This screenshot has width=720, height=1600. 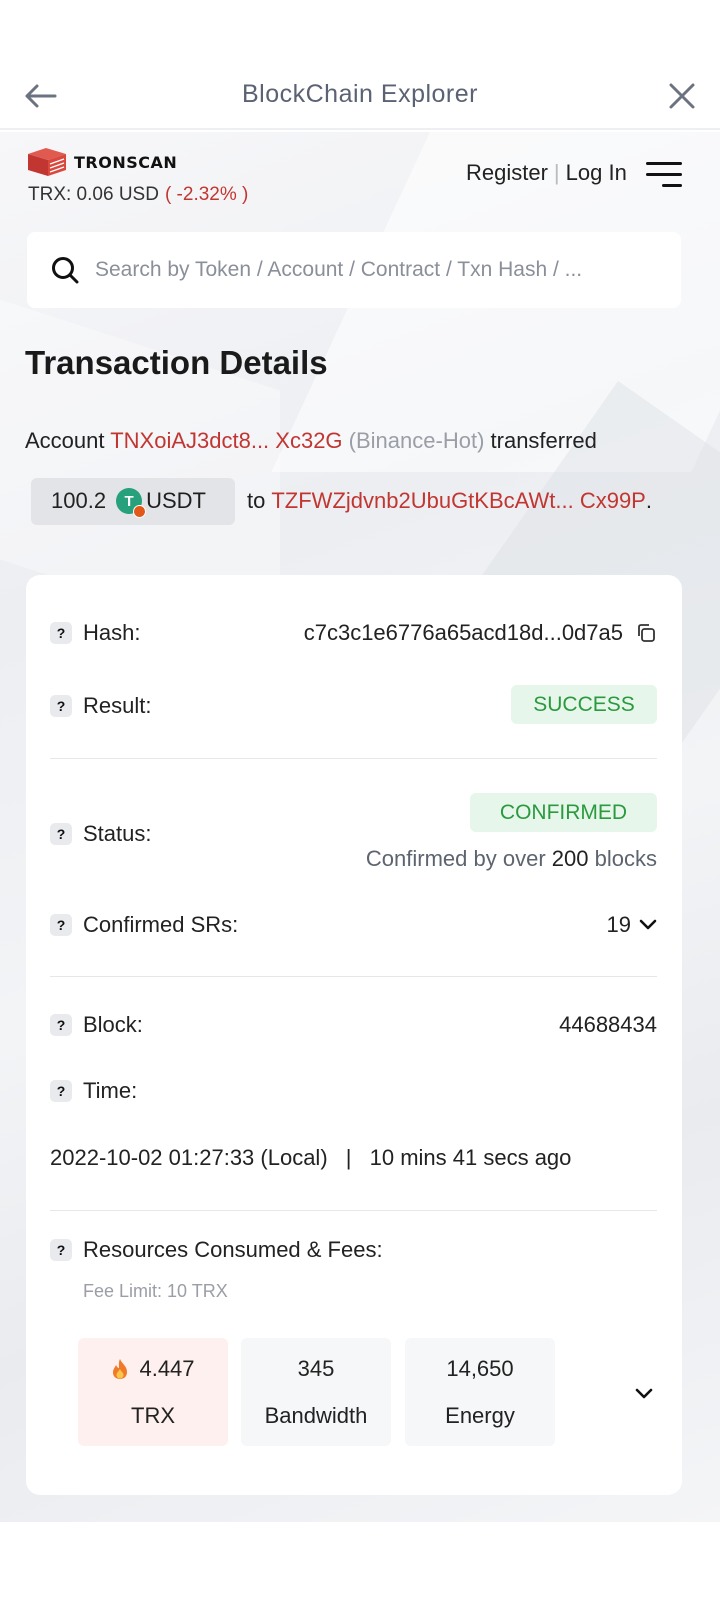 I want to click on trx-price: TRX: 0.06 USD( -2.32% ), so click(x=138, y=195).